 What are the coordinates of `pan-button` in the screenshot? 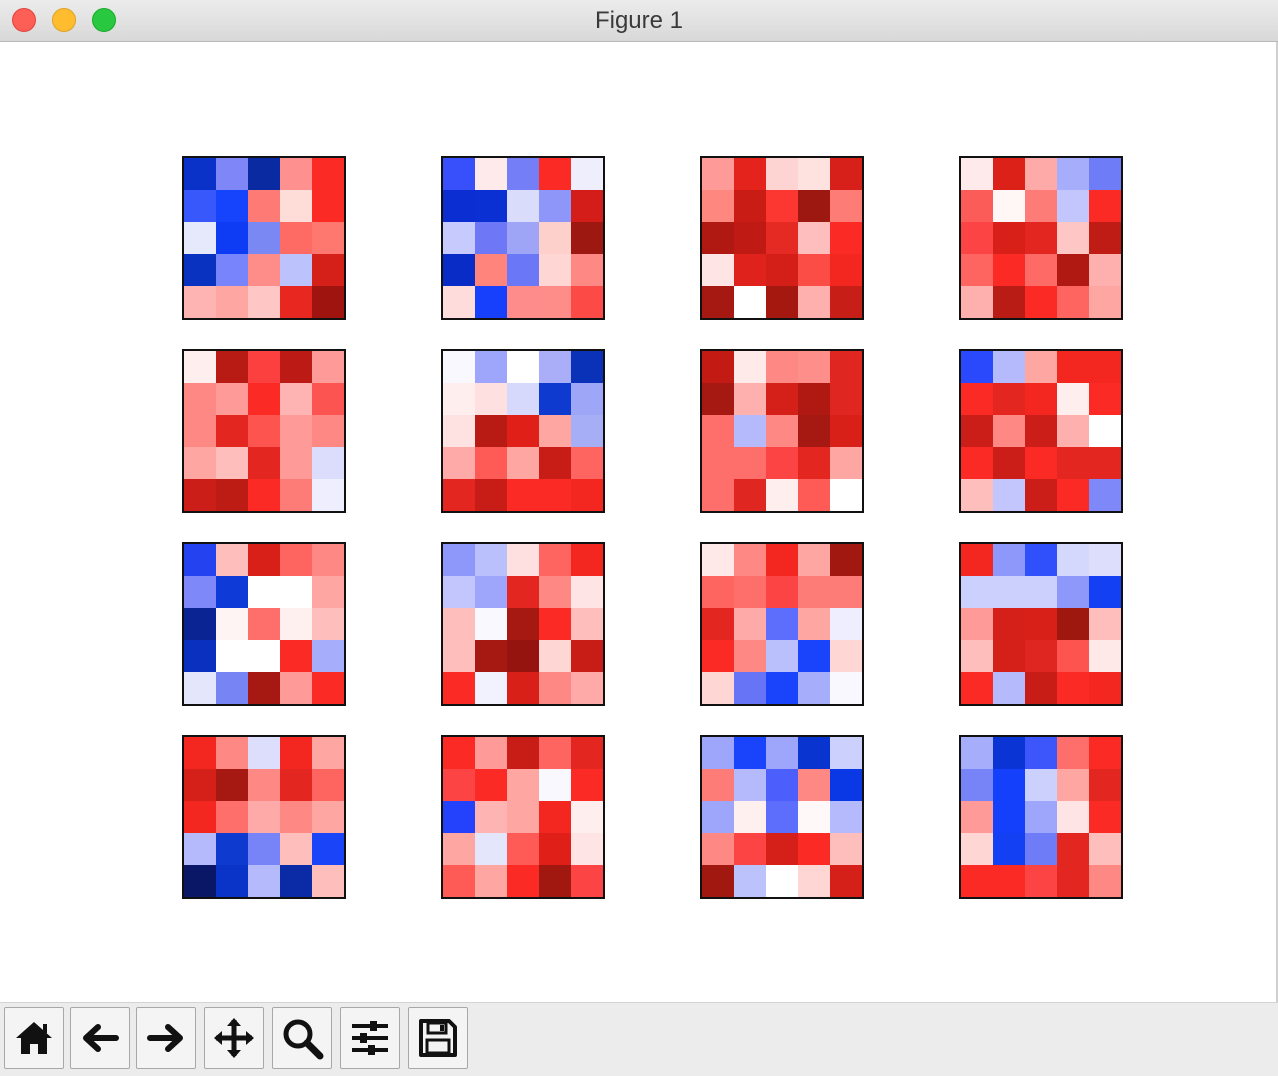 It's located at (234, 1038).